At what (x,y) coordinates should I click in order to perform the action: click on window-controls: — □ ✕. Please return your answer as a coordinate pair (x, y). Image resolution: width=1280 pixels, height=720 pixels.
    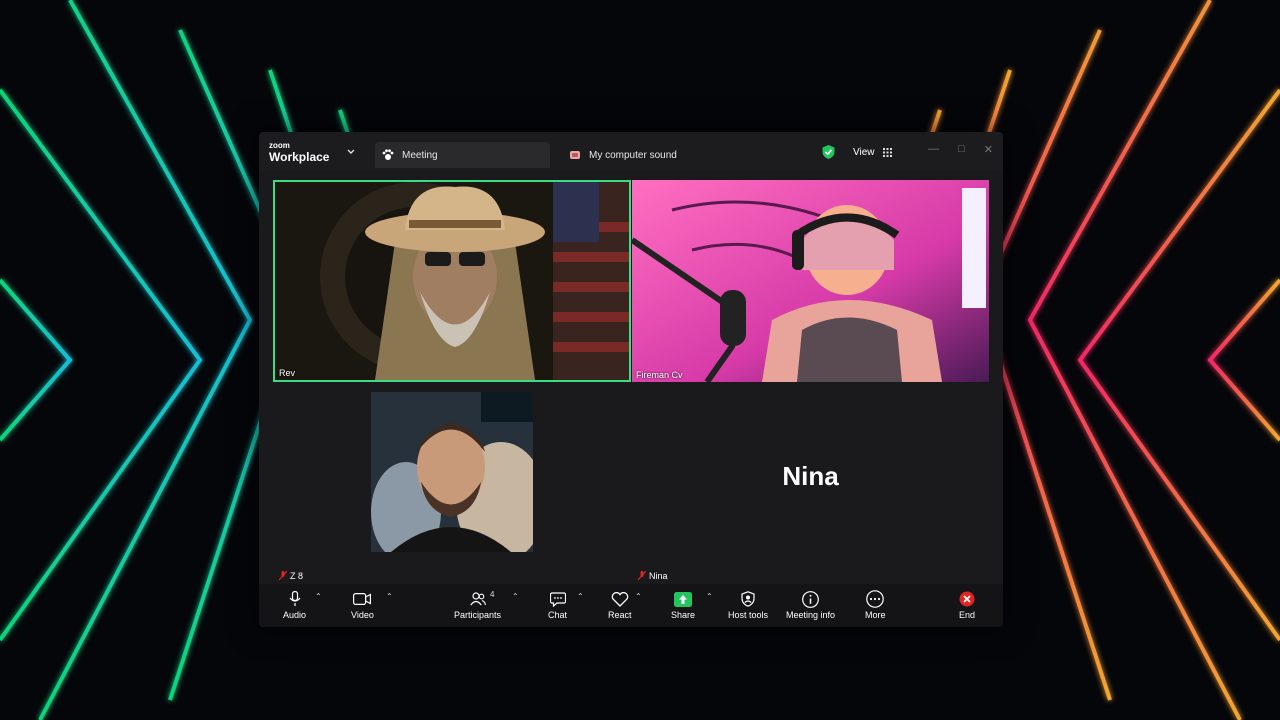
    Looking at the image, I should click on (960, 149).